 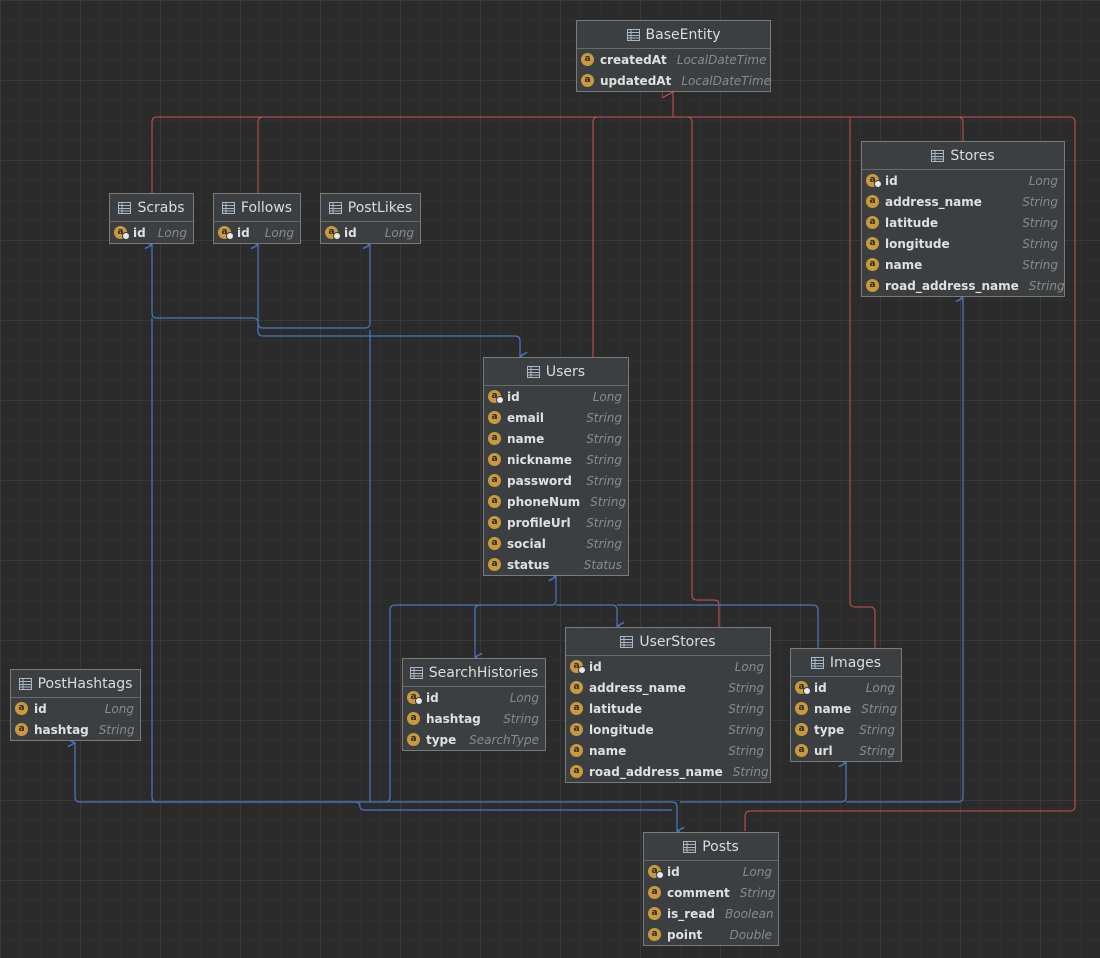 What do you see at coordinates (608, 750) in the screenshot?
I see `field-name: name` at bounding box center [608, 750].